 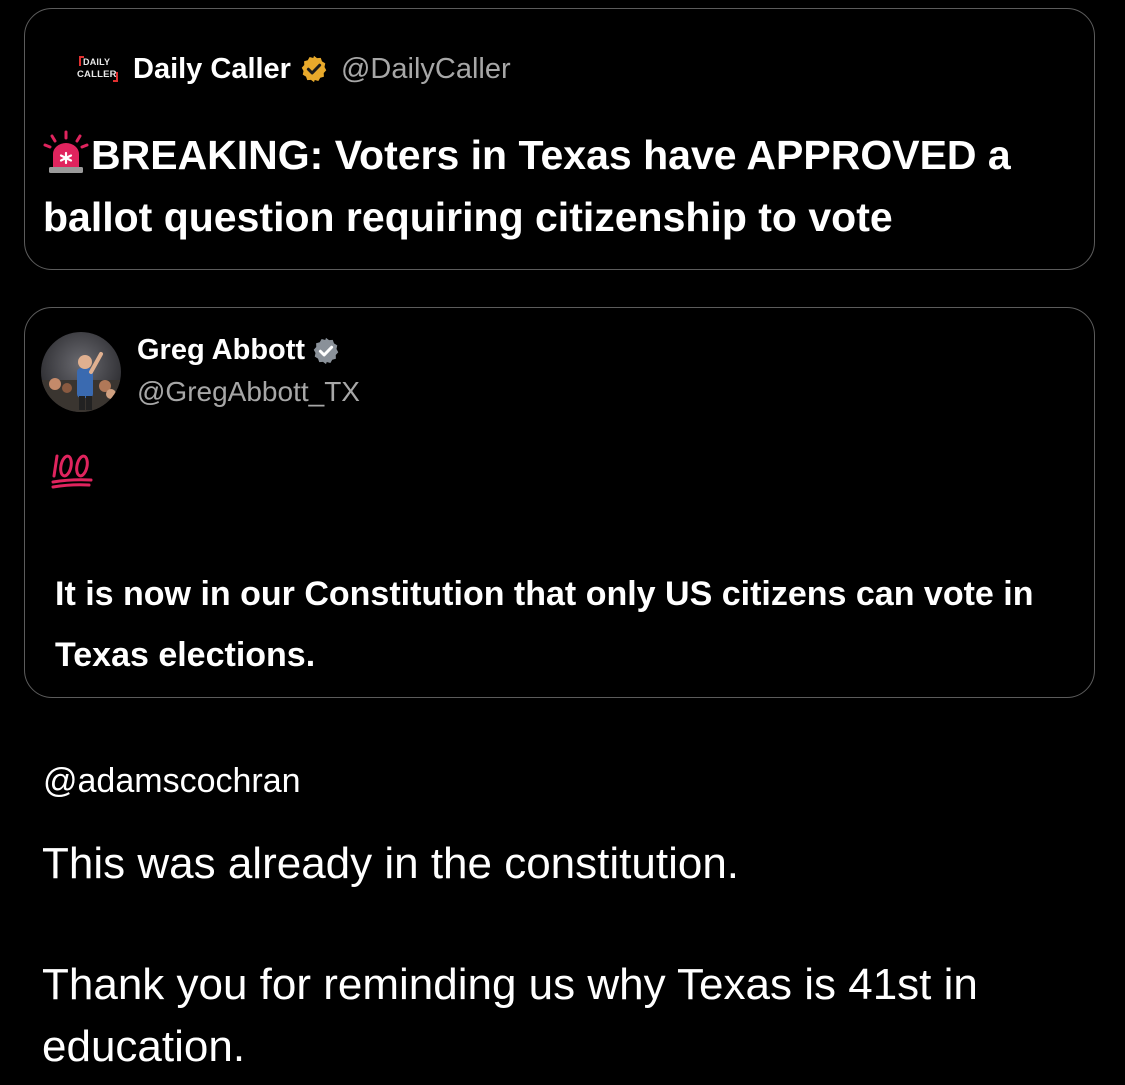 I want to click on gold-verified-badge-icon, so click(x=314, y=69).